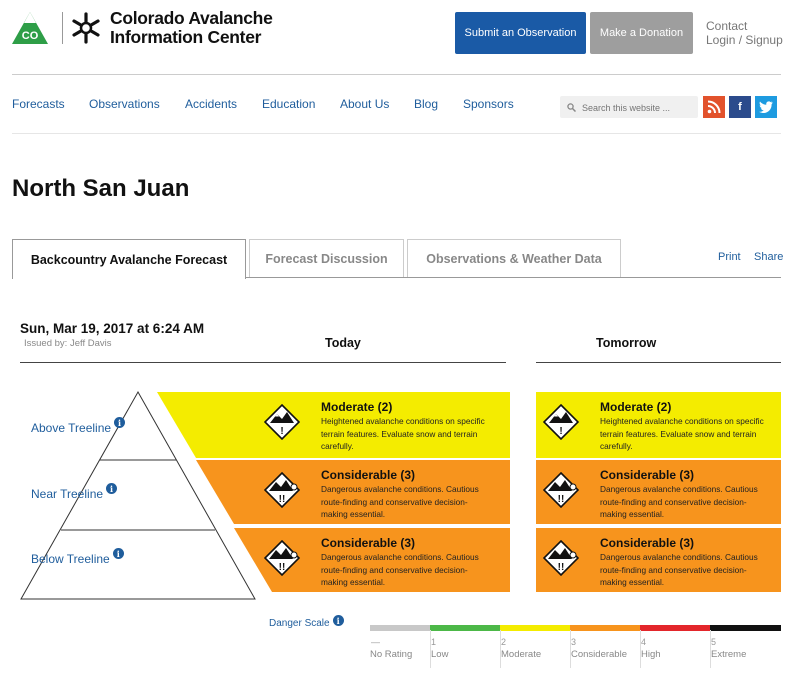 This screenshot has width=800, height=682. What do you see at coordinates (514, 258) in the screenshot?
I see `tab-observations-weather: Observations & Weather Data` at bounding box center [514, 258].